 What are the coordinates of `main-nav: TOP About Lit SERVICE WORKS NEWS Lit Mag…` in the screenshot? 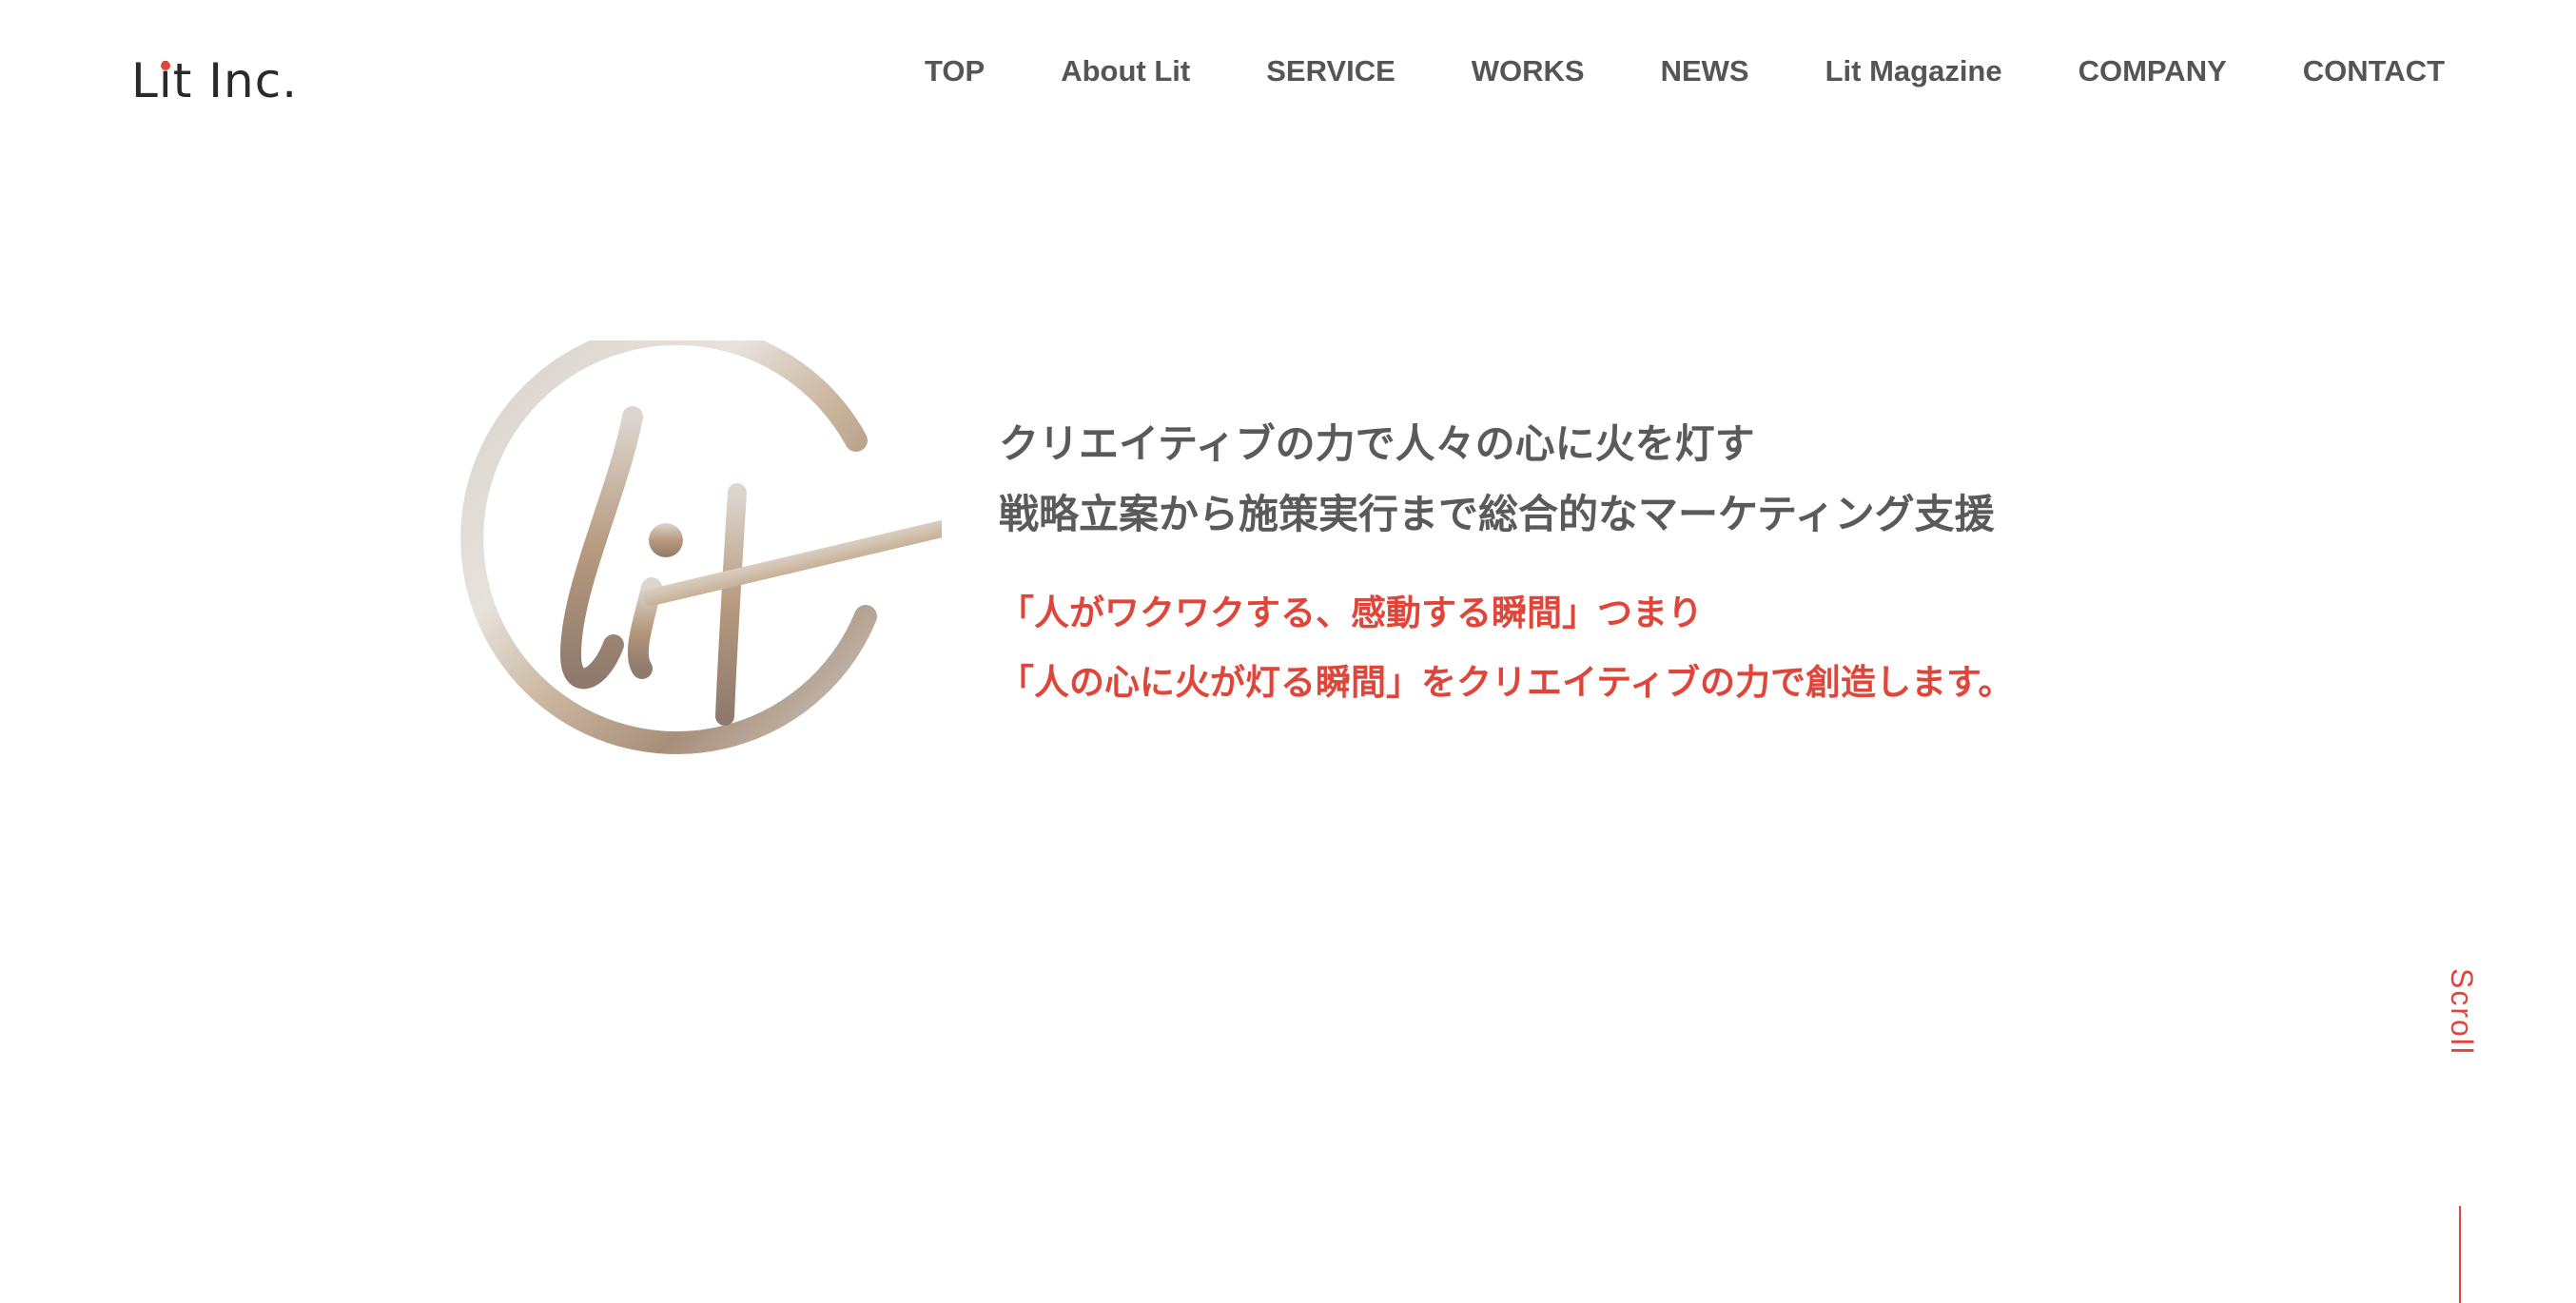 It's located at (1685, 71).